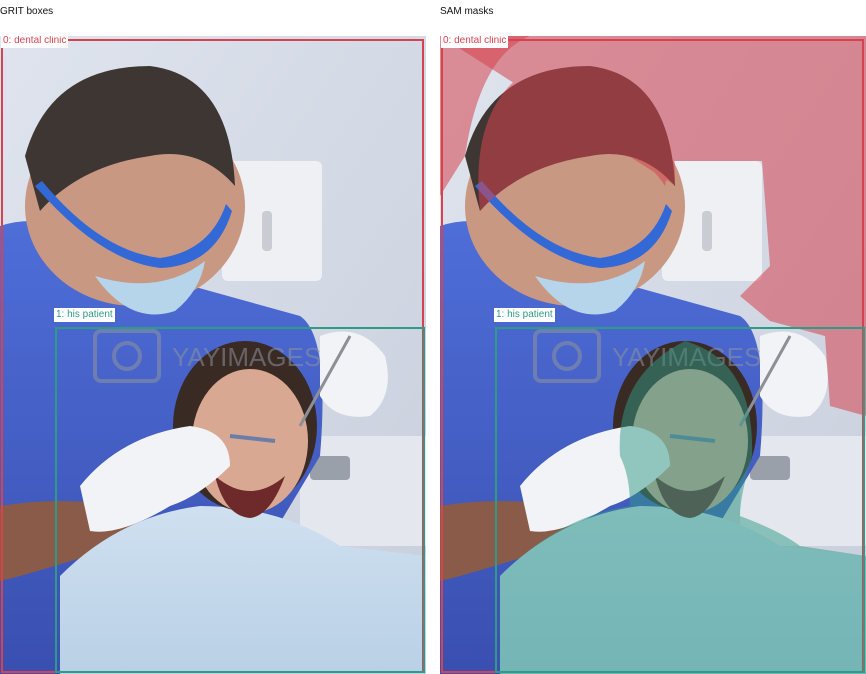 This screenshot has height=674, width=866. What do you see at coordinates (84, 315) in the screenshot?
I see `his-patient-label: 1: his patient` at bounding box center [84, 315].